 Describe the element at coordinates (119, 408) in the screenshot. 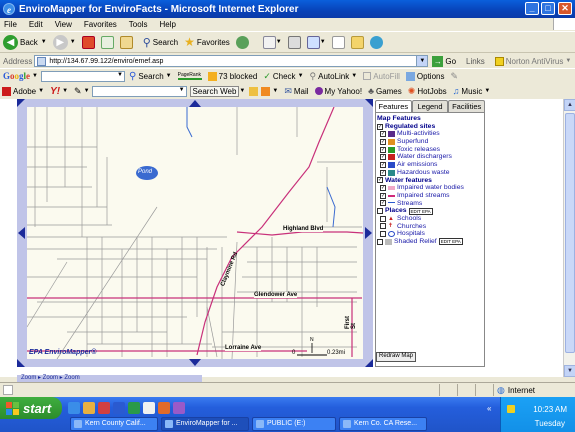

I see `word-quicklaunch-icon` at that location.